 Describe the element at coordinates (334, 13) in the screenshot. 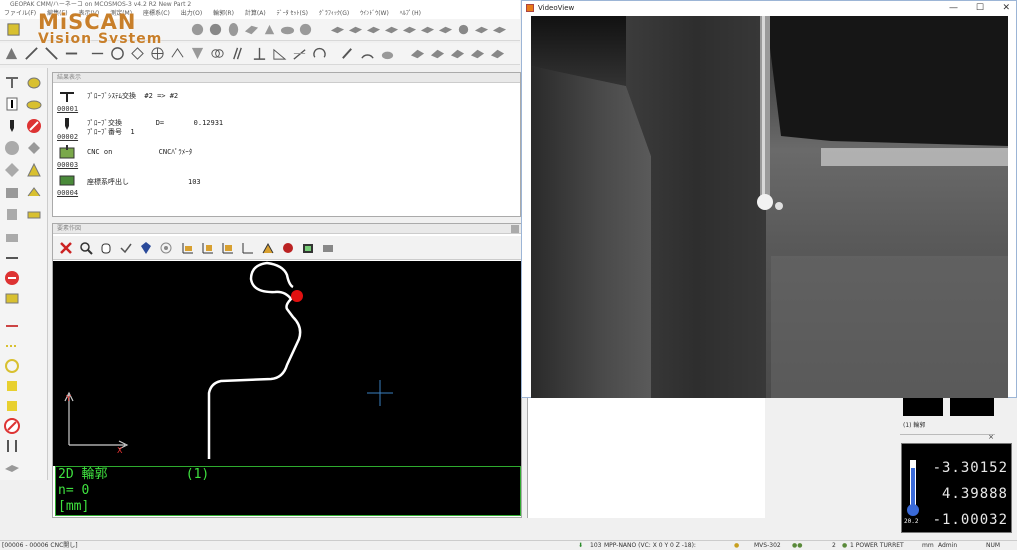

I see `menu-graphic: ｸﾞﾗﾌｨｯｸ(G)` at that location.